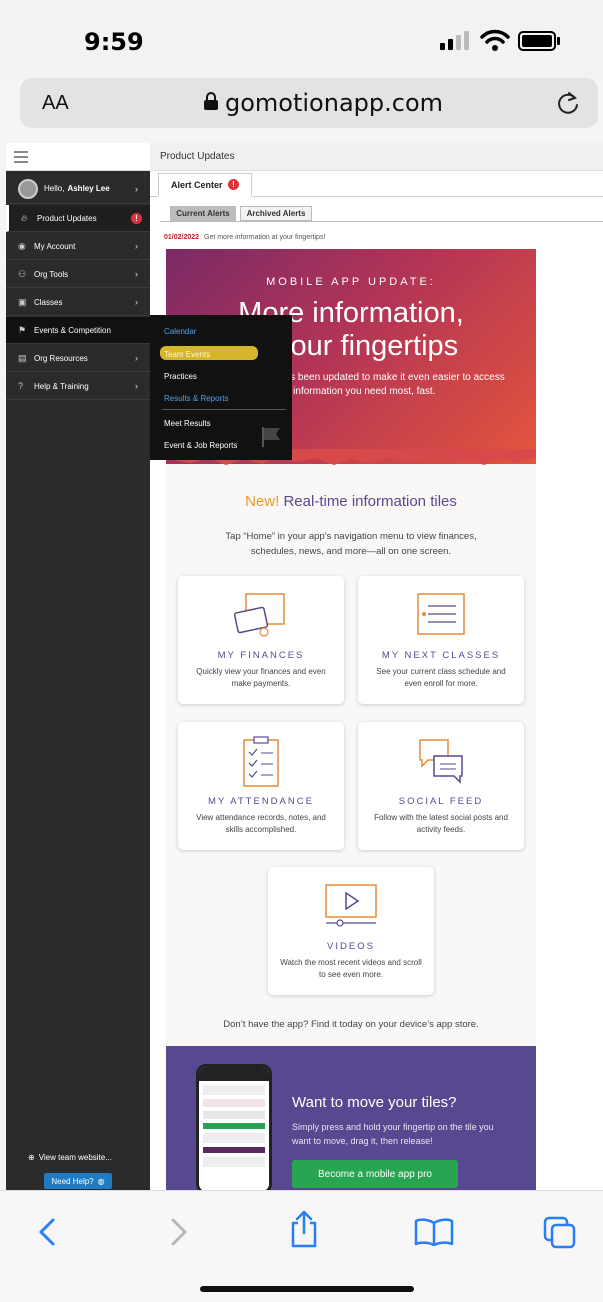  Describe the element at coordinates (182, 237) in the screenshot. I see `alert-date: 01/02/2022` at that location.